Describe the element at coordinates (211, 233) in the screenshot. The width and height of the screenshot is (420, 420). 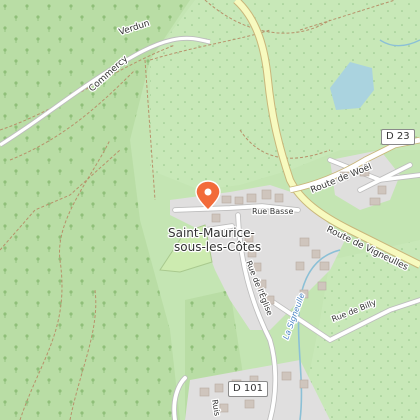
I see `town-label-line1: Saint-Maurice-` at that location.